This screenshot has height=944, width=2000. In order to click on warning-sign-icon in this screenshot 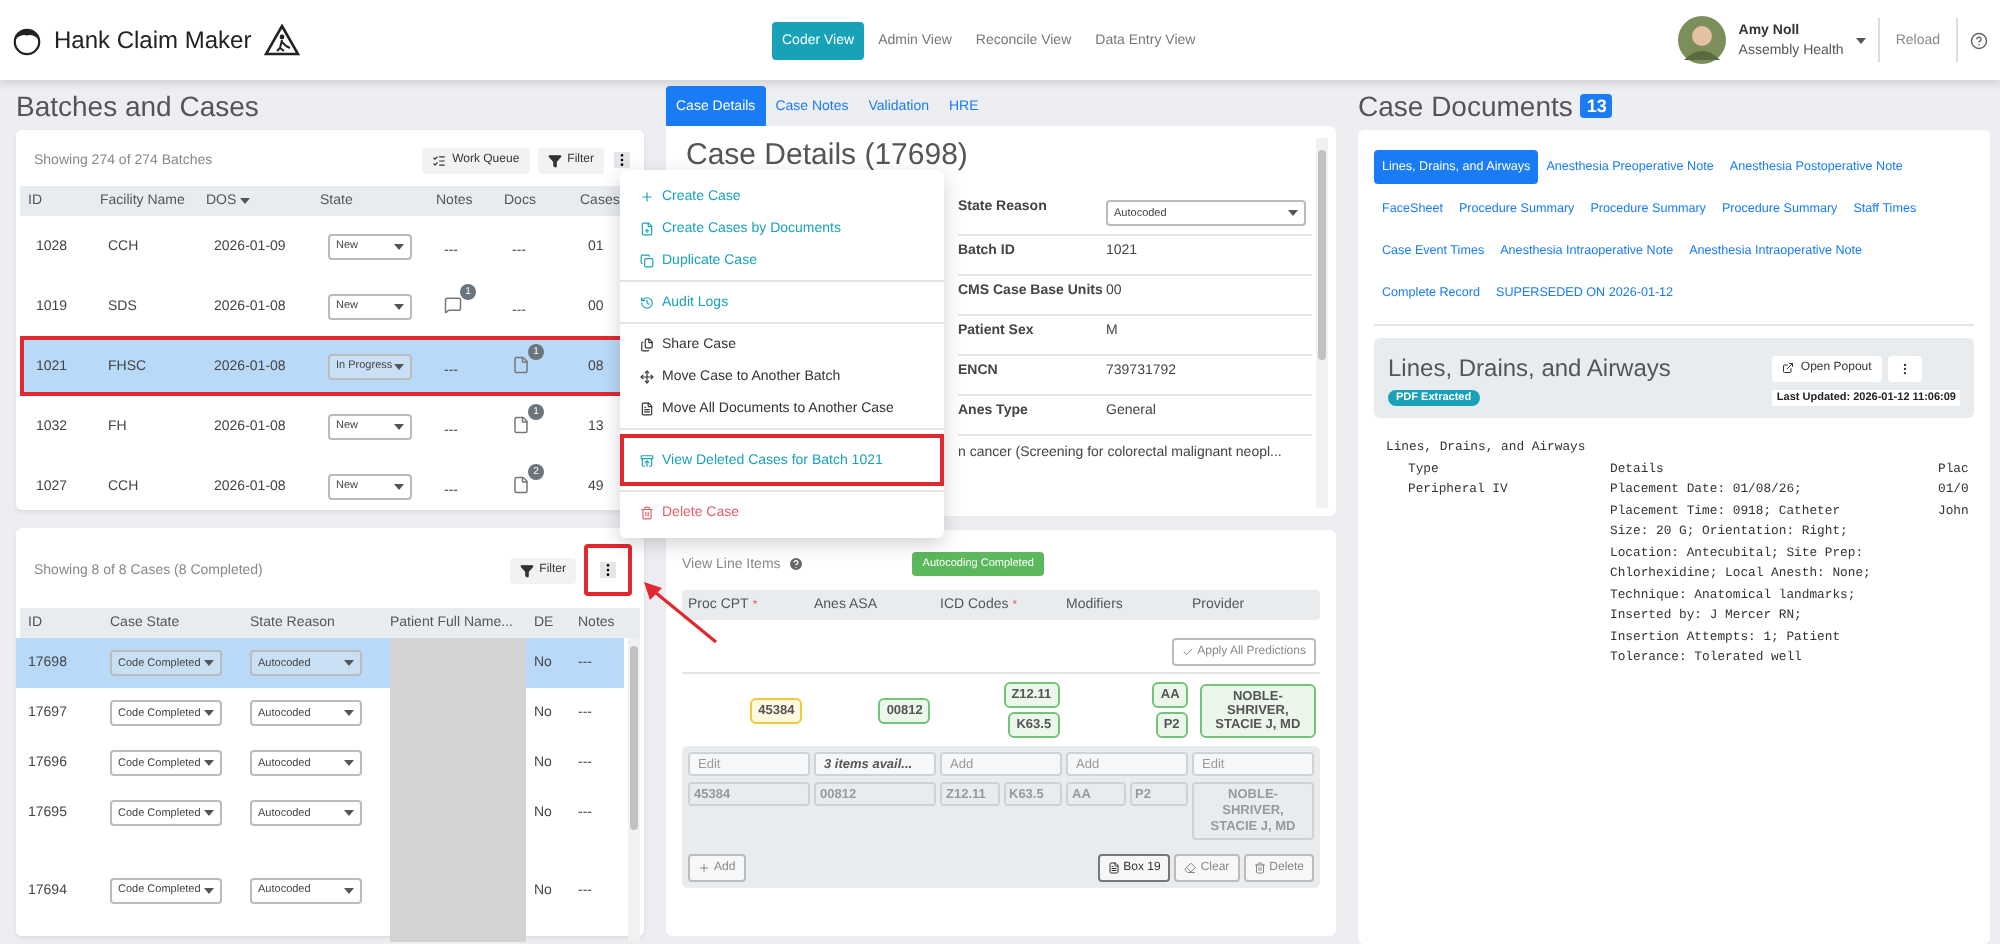, I will do `click(281, 40)`.